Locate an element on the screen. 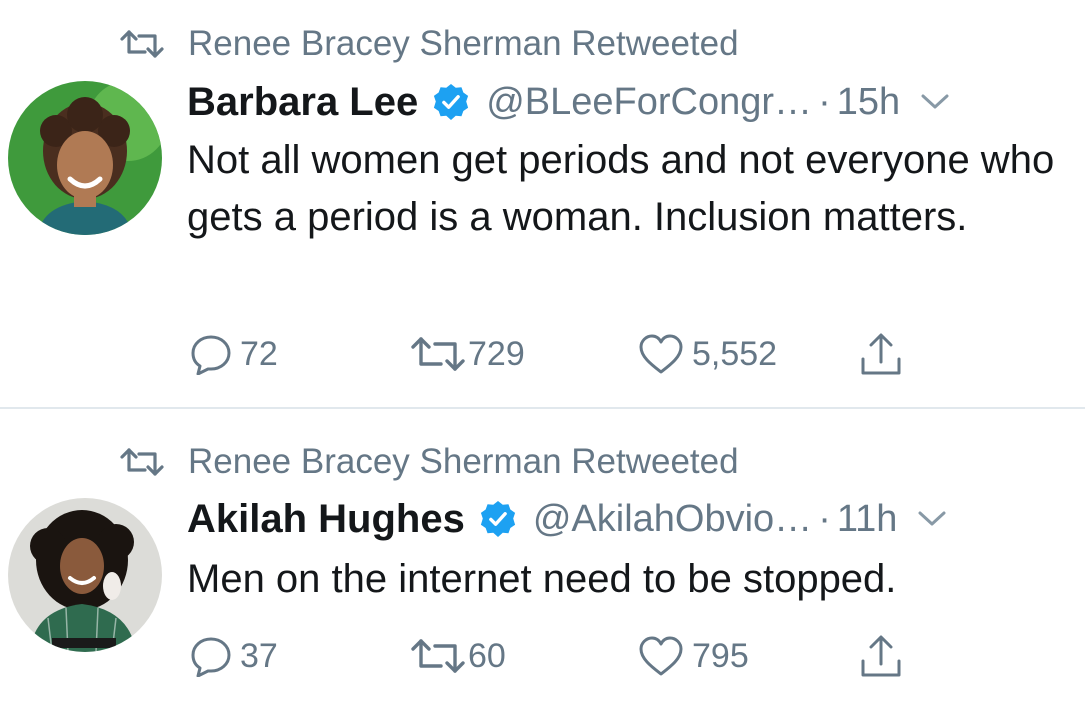 This screenshot has width=1085, height=710. like-button: 5,552 is located at coordinates (707, 354).